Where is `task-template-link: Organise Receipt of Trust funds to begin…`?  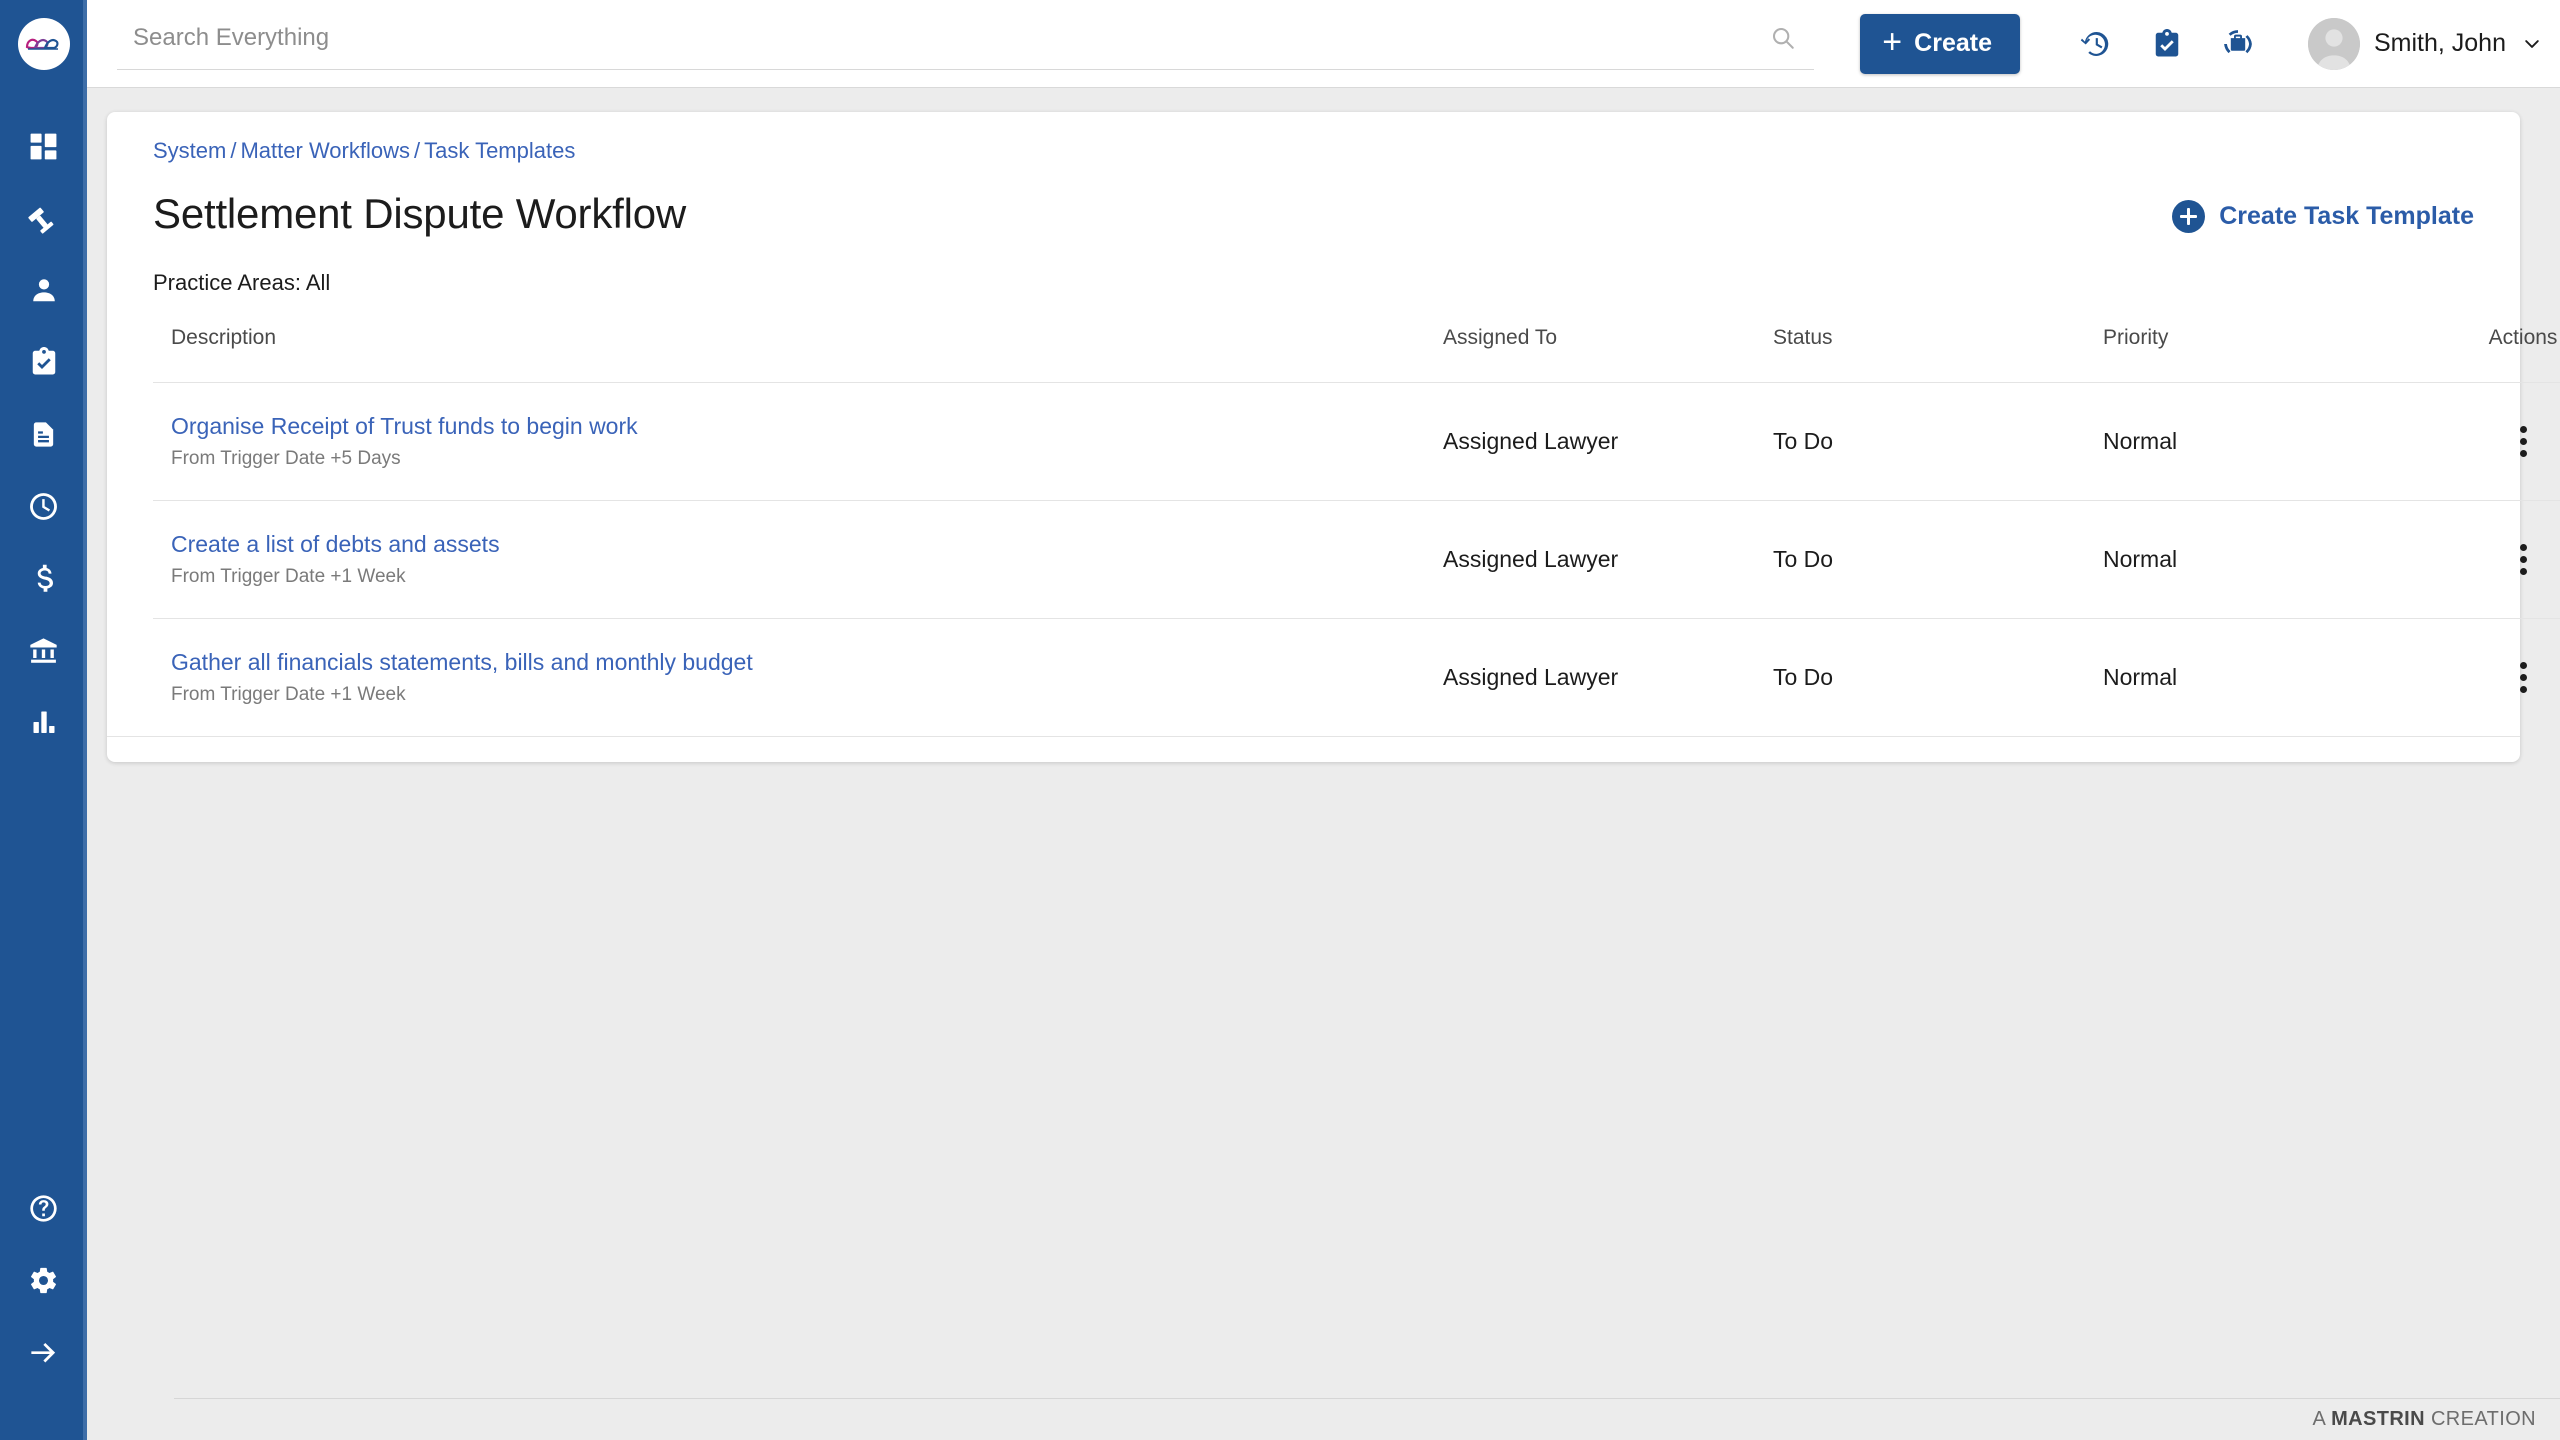
task-template-link: Organise Receipt of Trust funds to begin… is located at coordinates (807, 426).